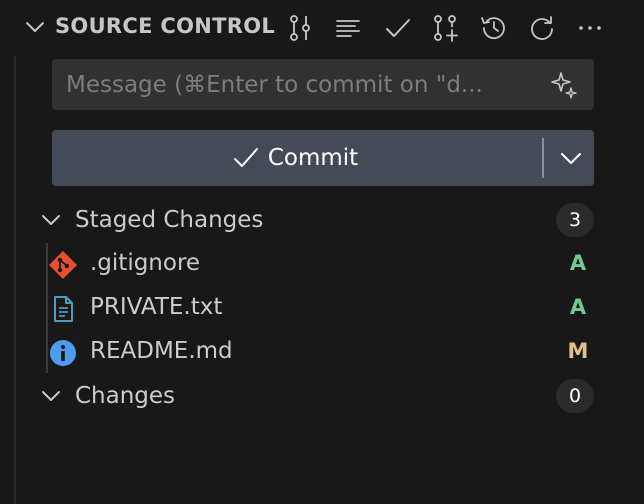 This screenshot has height=504, width=644. What do you see at coordinates (165, 26) in the screenshot?
I see `section-title: SOURCE CONTROL` at bounding box center [165, 26].